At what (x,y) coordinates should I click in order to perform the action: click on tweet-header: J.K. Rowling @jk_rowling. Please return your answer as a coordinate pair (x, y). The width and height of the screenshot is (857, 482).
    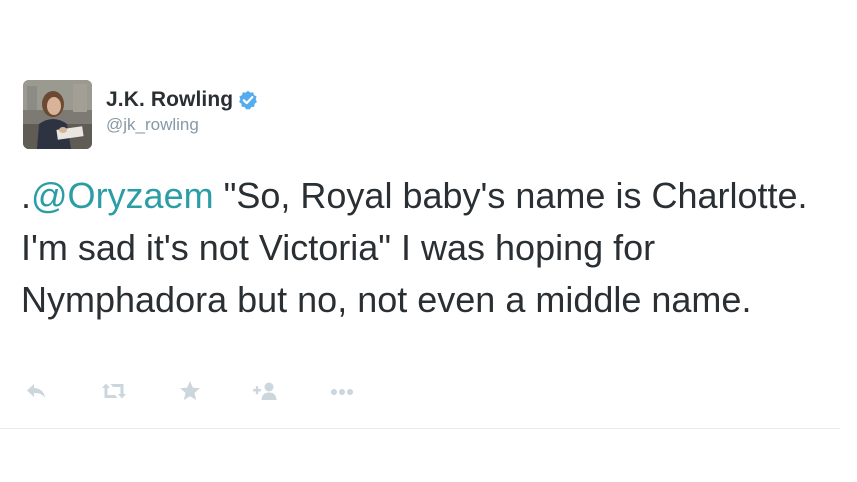
    Looking at the image, I should click on (140, 115).